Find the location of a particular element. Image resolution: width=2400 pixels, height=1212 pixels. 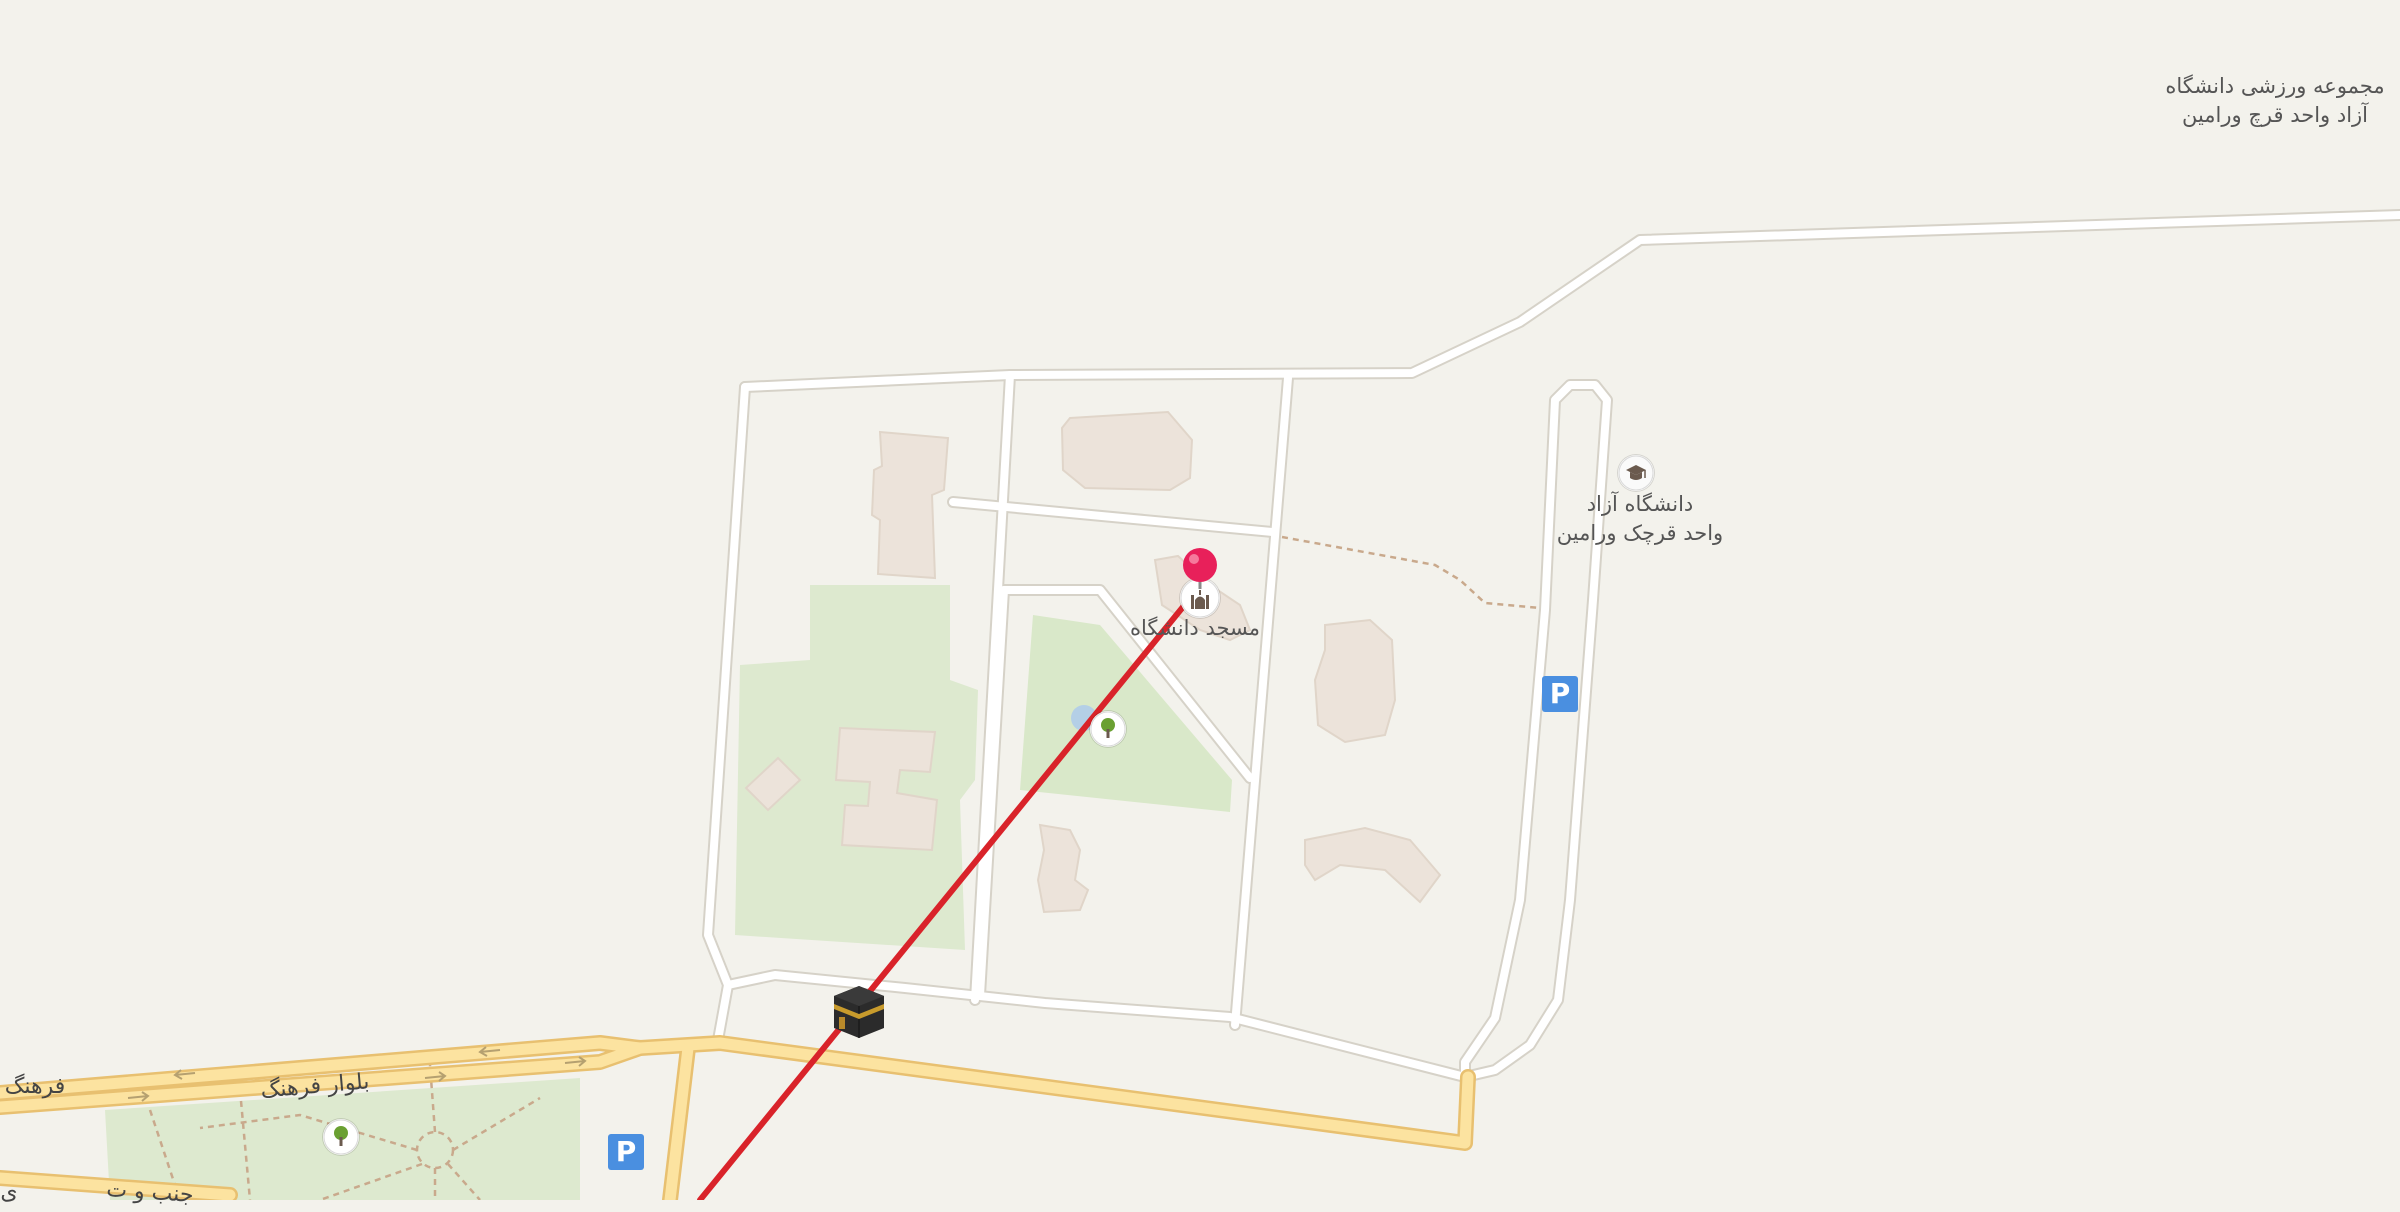

label-text: فرهنگ is located at coordinates (35, 1086).